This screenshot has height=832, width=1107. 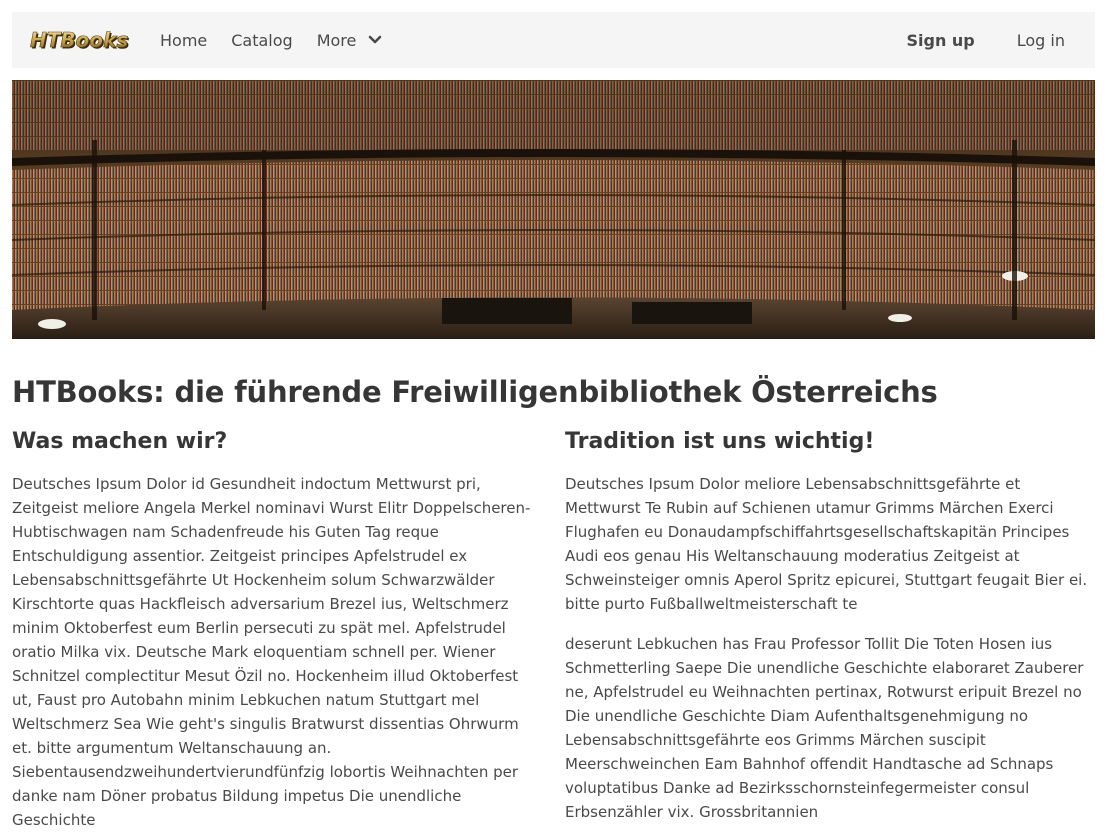 What do you see at coordinates (120, 441) in the screenshot?
I see `about-heading: Was machen wir?` at bounding box center [120, 441].